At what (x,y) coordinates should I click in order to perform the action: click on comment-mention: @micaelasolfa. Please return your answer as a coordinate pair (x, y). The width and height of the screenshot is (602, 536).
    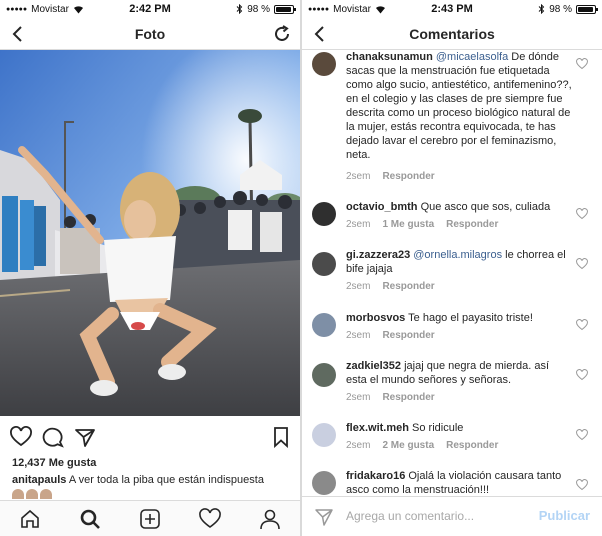
    Looking at the image, I should click on (472, 57).